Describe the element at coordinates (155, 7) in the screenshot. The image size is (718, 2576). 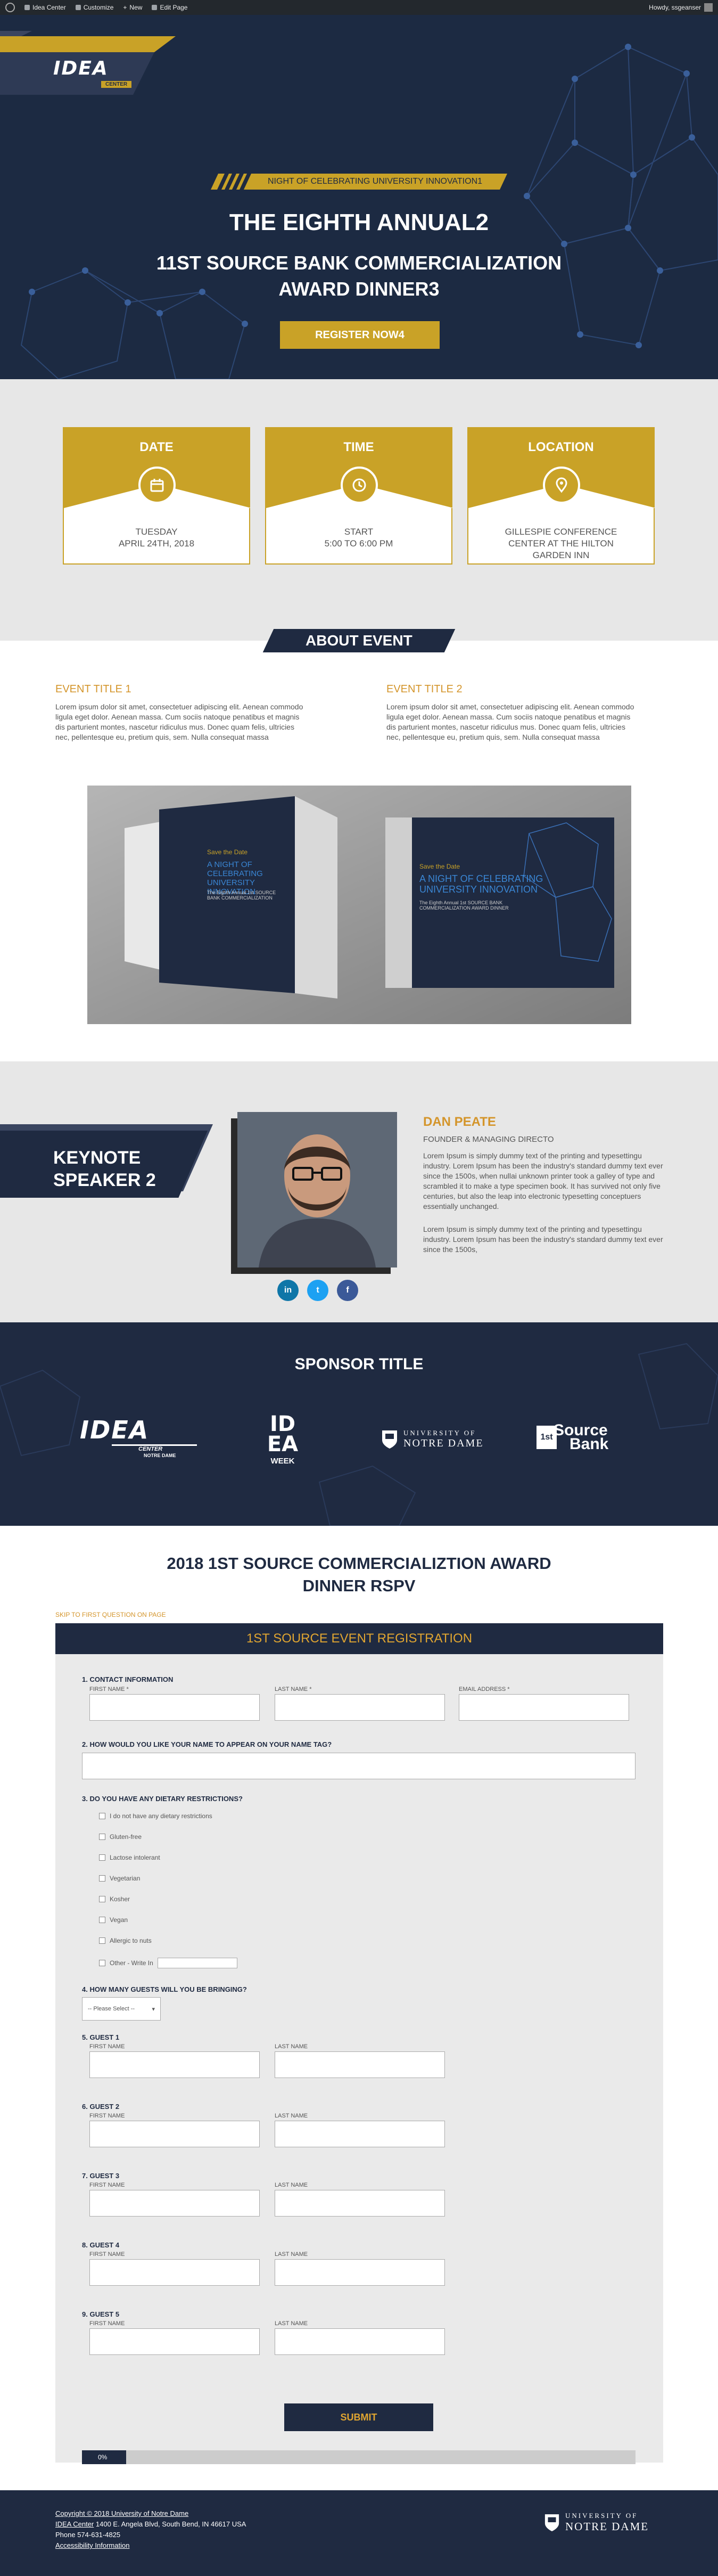
I see `pencil-icon` at that location.